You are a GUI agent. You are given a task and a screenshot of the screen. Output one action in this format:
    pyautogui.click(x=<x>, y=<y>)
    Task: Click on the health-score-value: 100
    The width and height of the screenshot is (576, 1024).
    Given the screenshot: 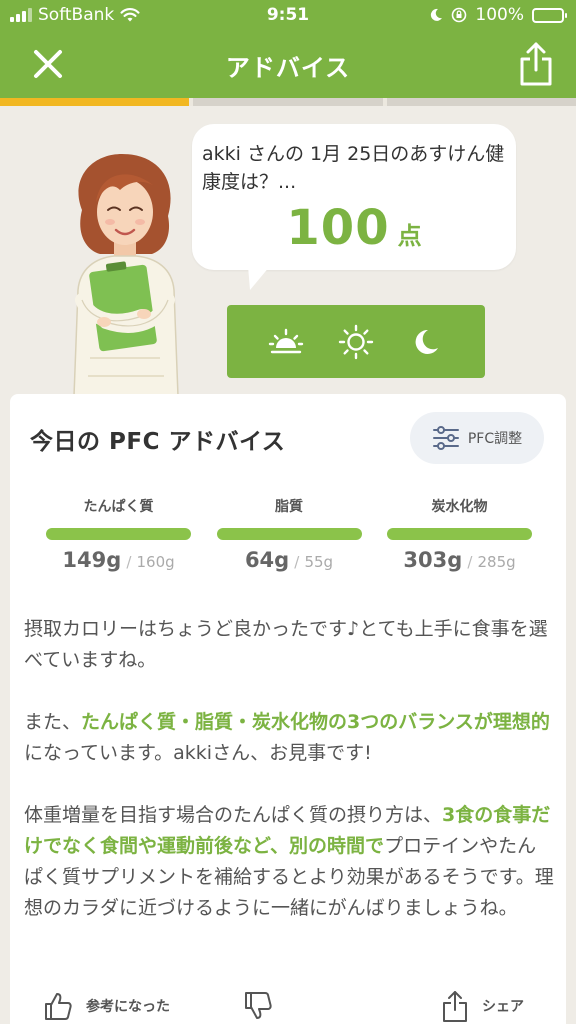 What is the action you would take?
    pyautogui.click(x=338, y=228)
    